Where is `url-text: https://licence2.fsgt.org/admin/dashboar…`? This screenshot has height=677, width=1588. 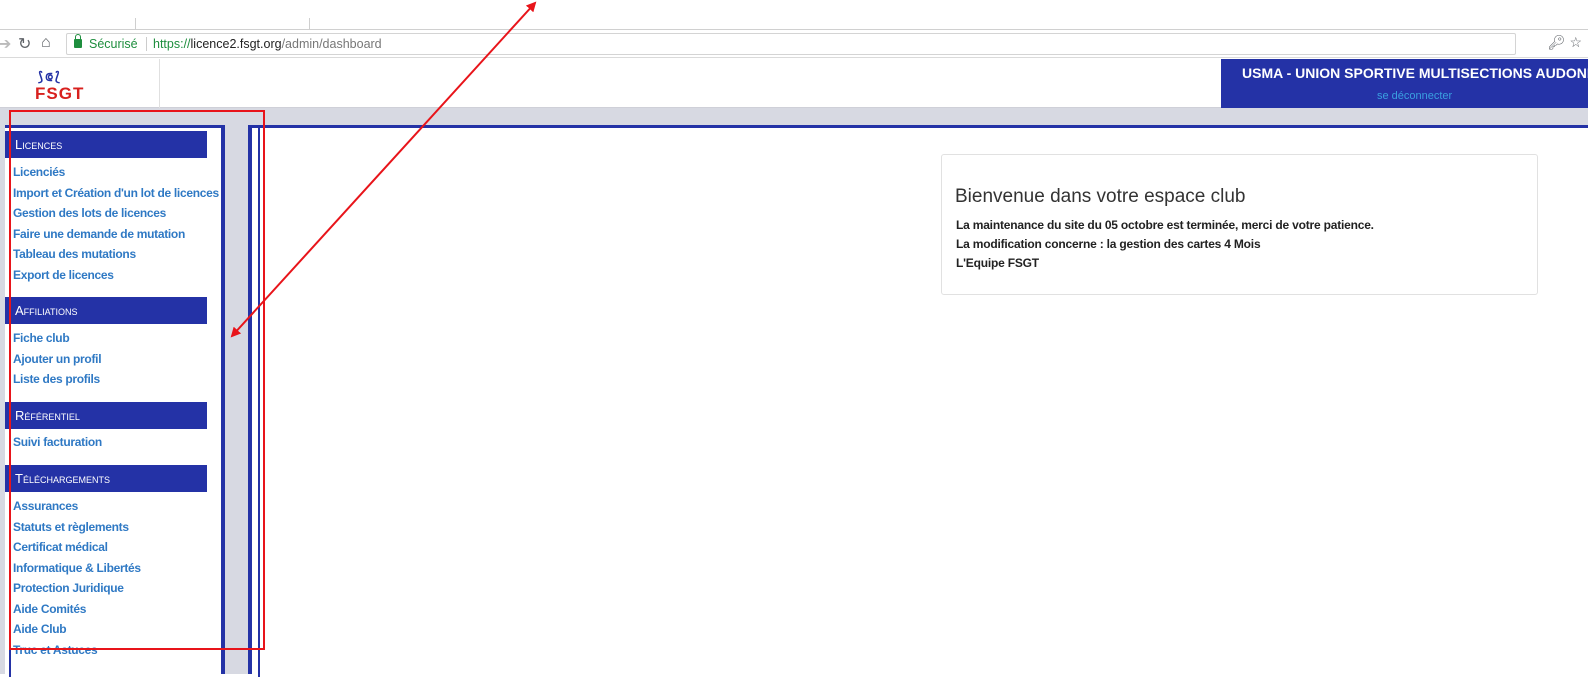
url-text: https://licence2.fsgt.org/admin/dashboar… is located at coordinates (267, 44).